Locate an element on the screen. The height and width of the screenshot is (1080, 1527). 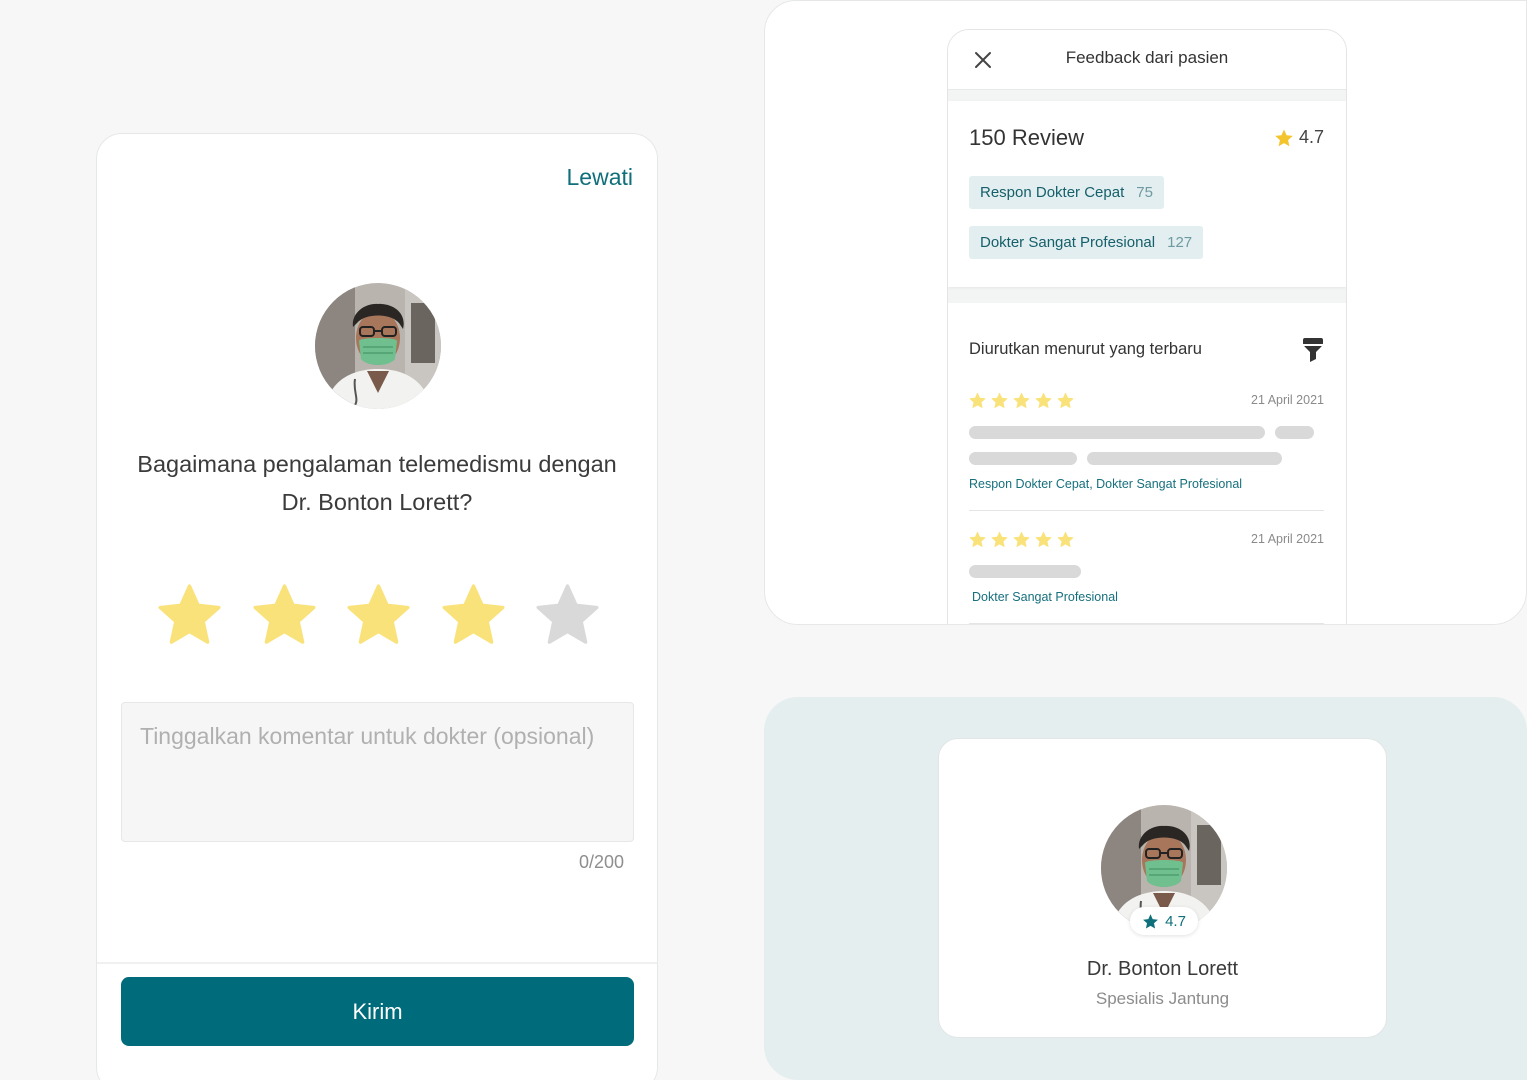
doctor-rating-badge: 4.7 is located at coordinates (1164, 921).